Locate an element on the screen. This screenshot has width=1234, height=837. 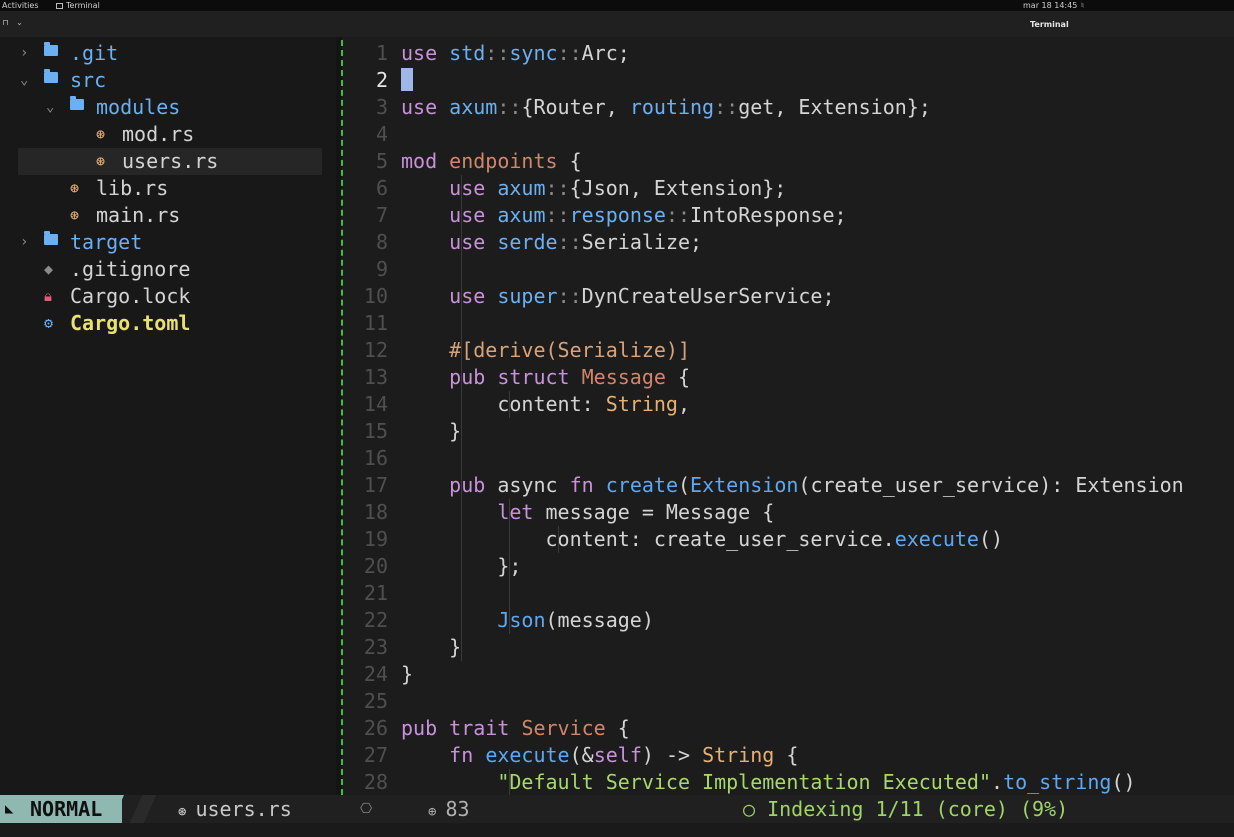
lock-icon: 🔒︎ is located at coordinates (48, 296).